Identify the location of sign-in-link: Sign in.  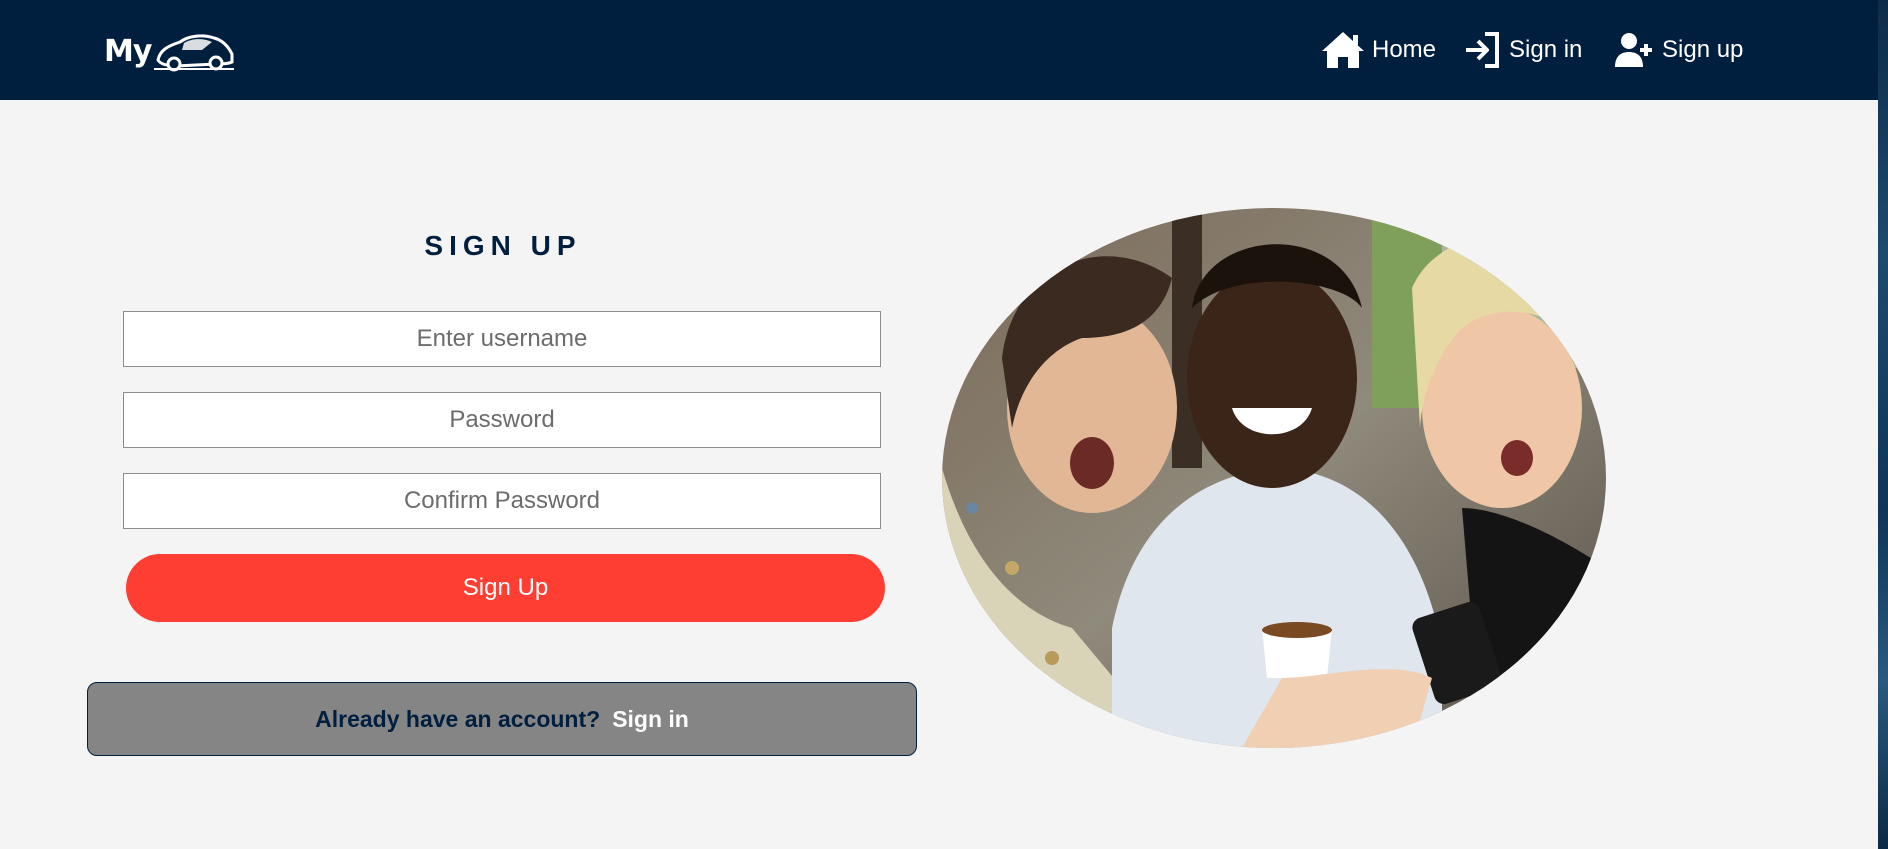
(650, 719).